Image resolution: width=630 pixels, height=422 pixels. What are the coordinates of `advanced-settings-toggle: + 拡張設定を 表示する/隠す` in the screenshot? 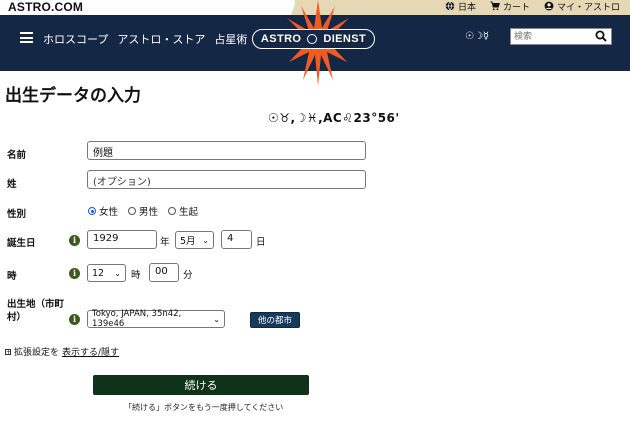 It's located at (62, 351).